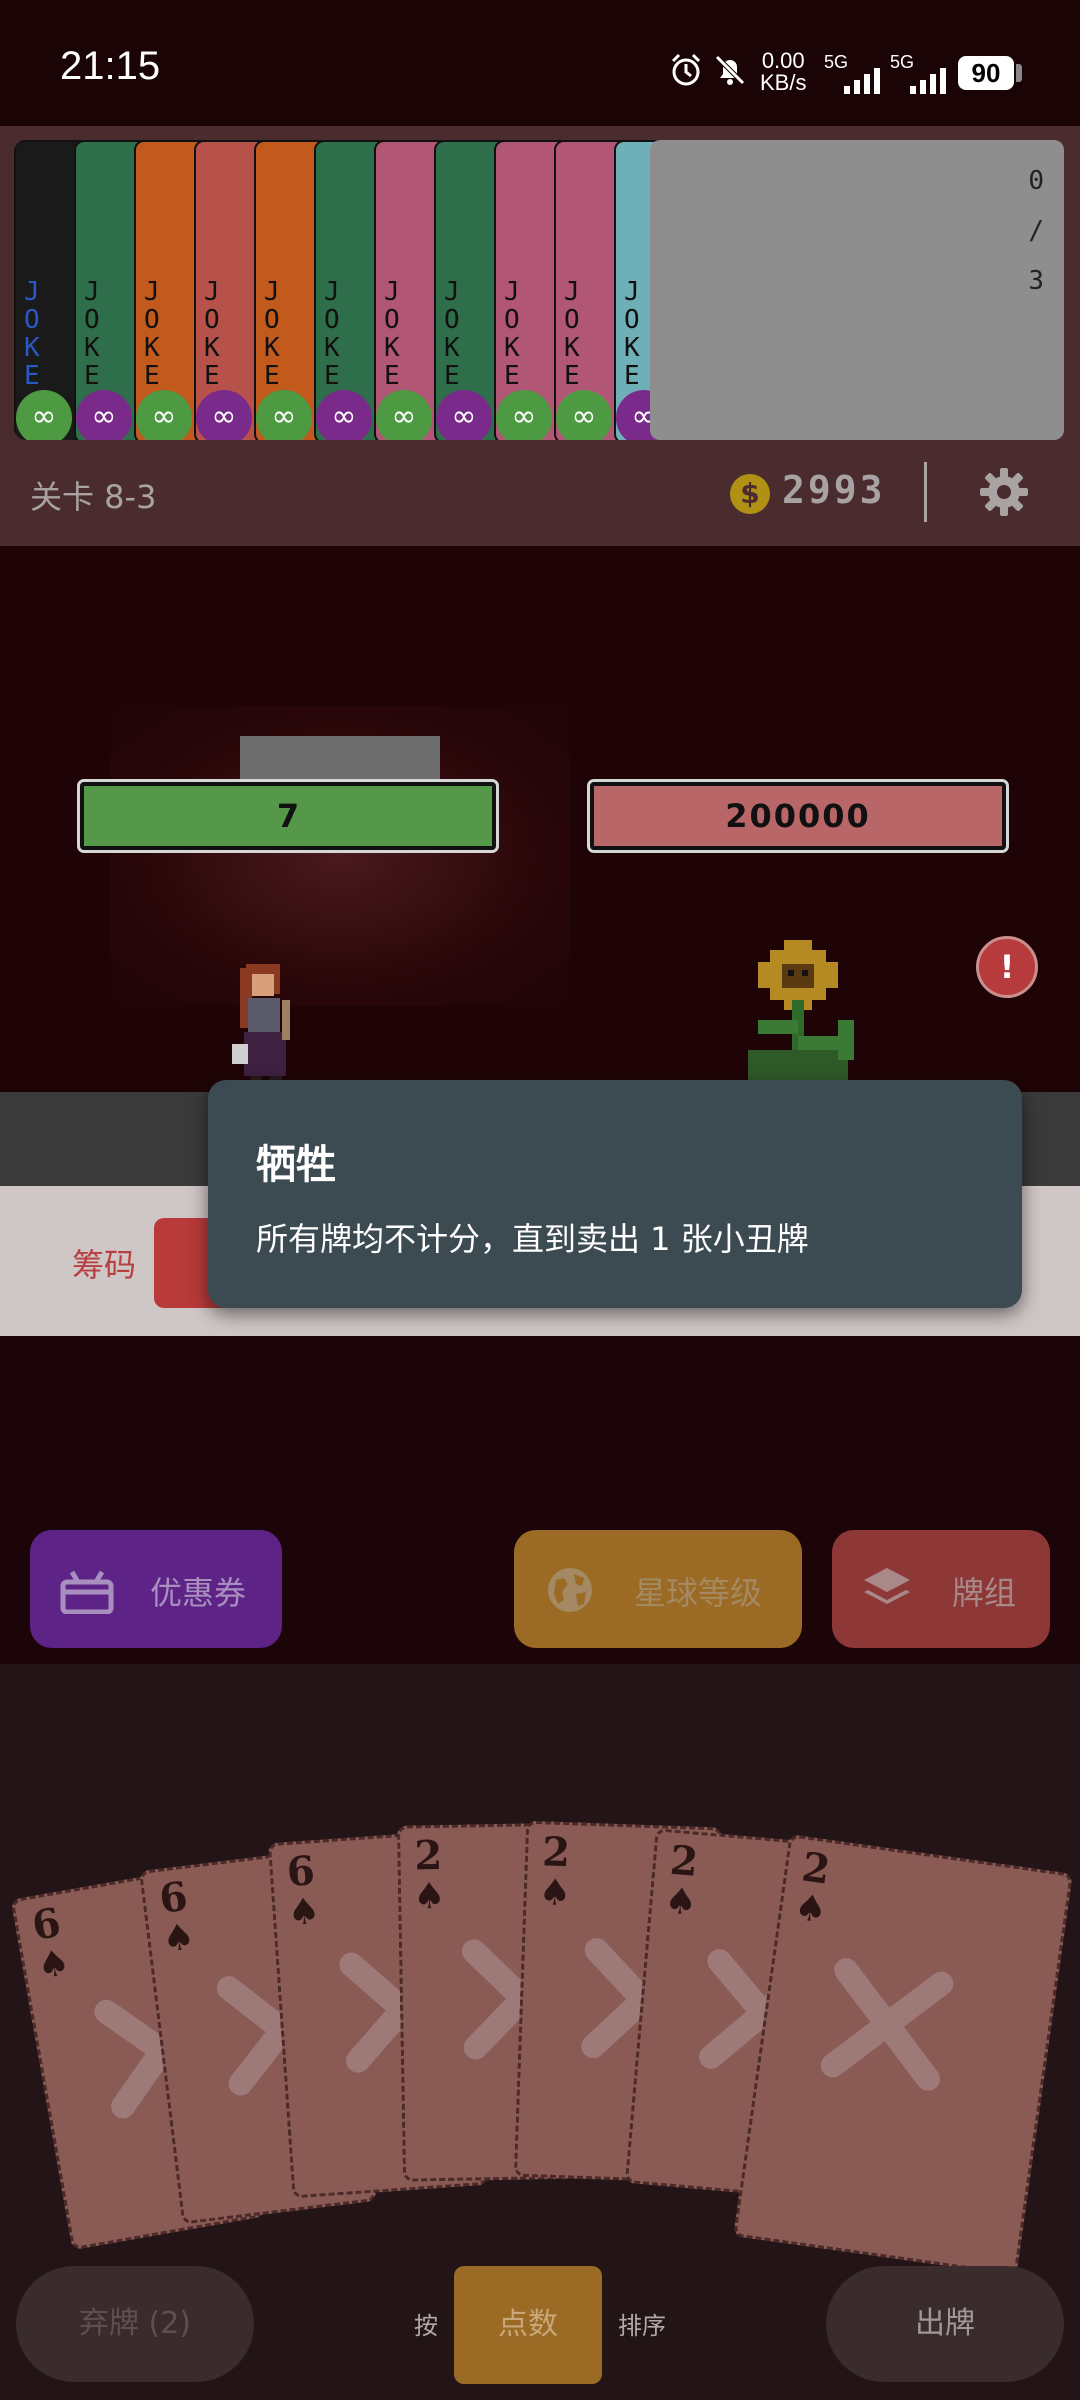 The height and width of the screenshot is (2400, 1080). What do you see at coordinates (857, 290) in the screenshot?
I see `joker-slot-counter: 0 / 3` at bounding box center [857, 290].